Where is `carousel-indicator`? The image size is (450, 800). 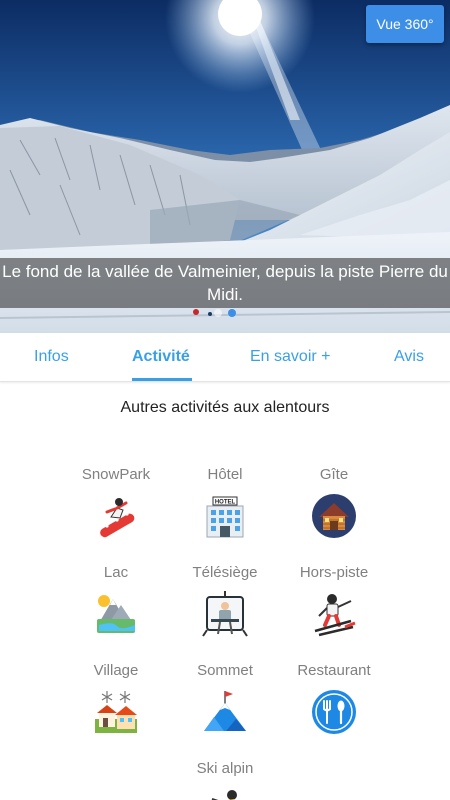
carousel-indicator is located at coordinates (225, 313).